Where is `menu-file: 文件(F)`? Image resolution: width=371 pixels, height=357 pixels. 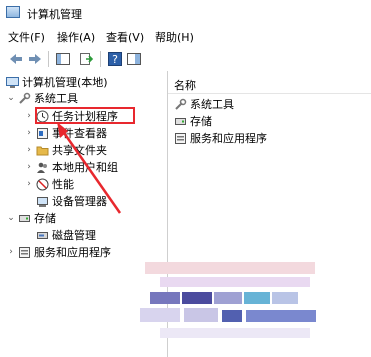 menu-file: 文件(F) is located at coordinates (26, 37).